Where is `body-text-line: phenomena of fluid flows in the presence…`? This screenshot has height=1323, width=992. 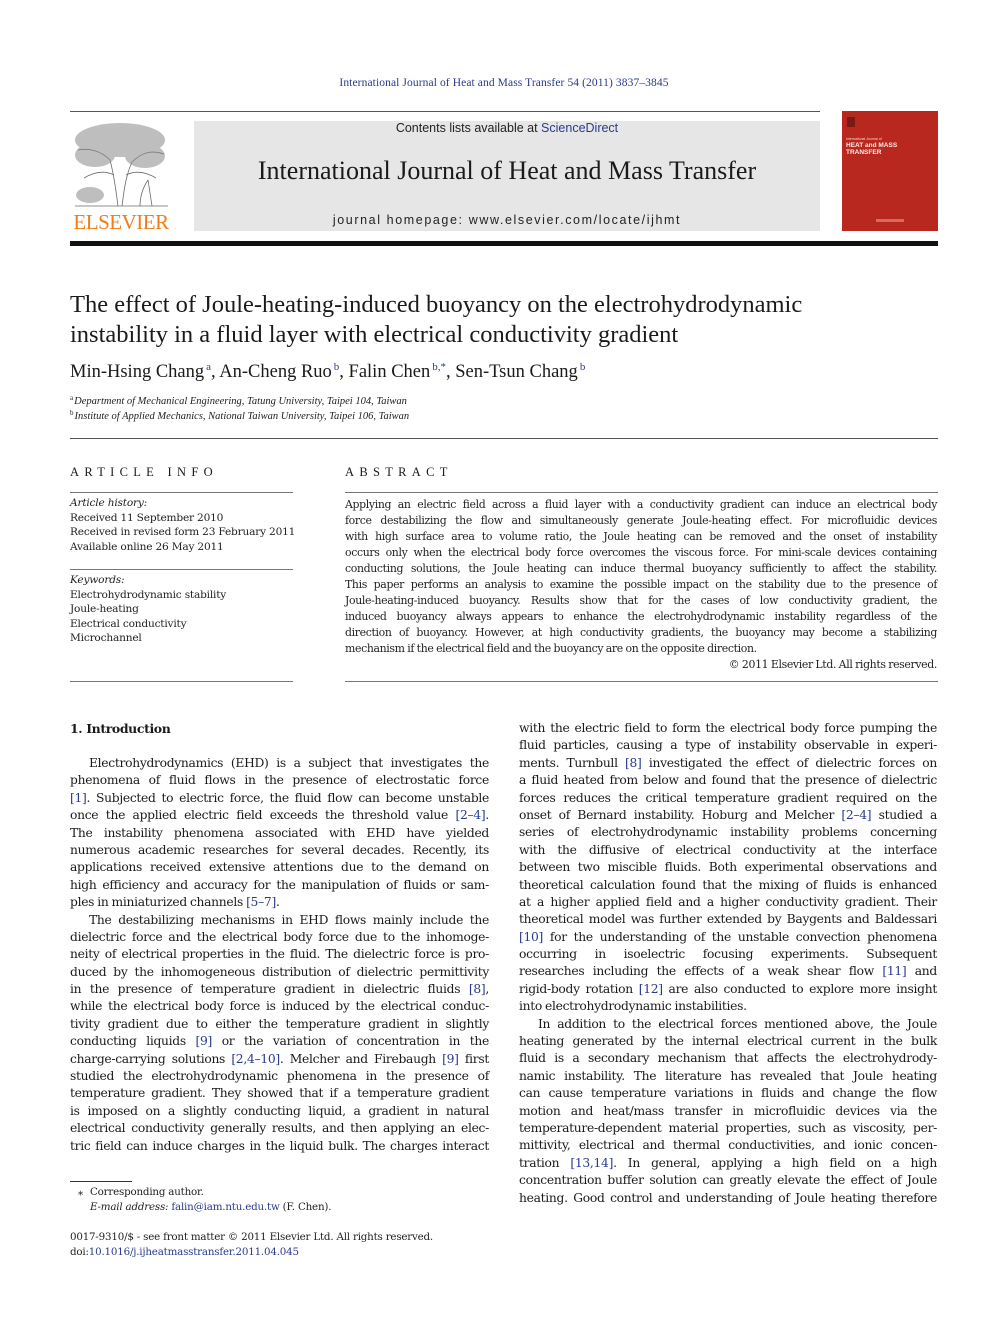
body-text-line: phenomena of fluid flows in the presence… is located at coordinates (279, 780).